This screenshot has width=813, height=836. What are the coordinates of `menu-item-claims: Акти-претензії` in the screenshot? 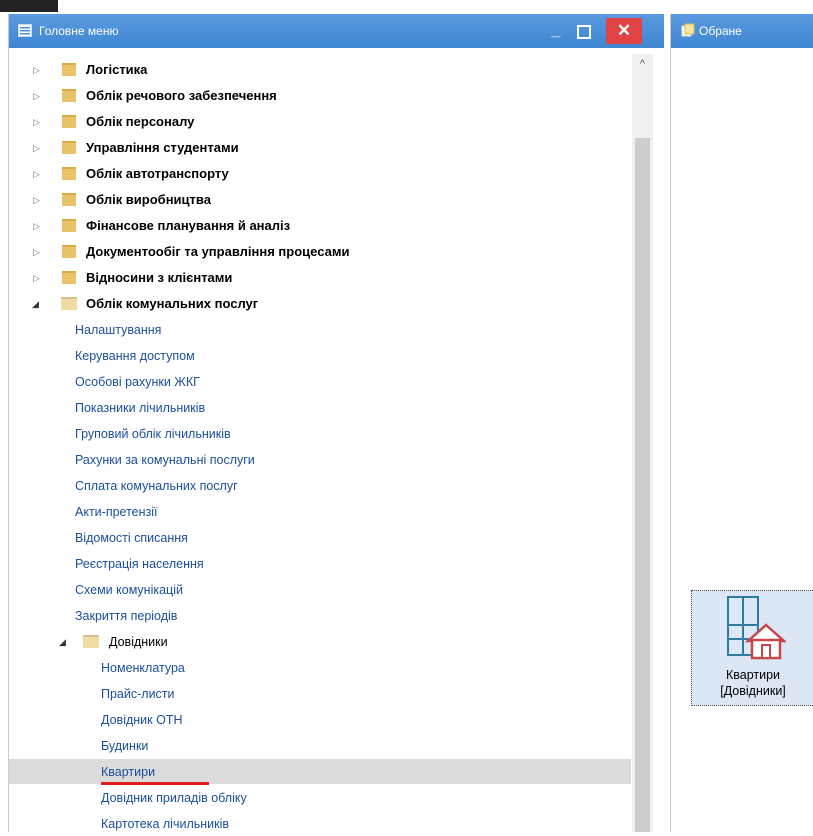 It's located at (320, 511).